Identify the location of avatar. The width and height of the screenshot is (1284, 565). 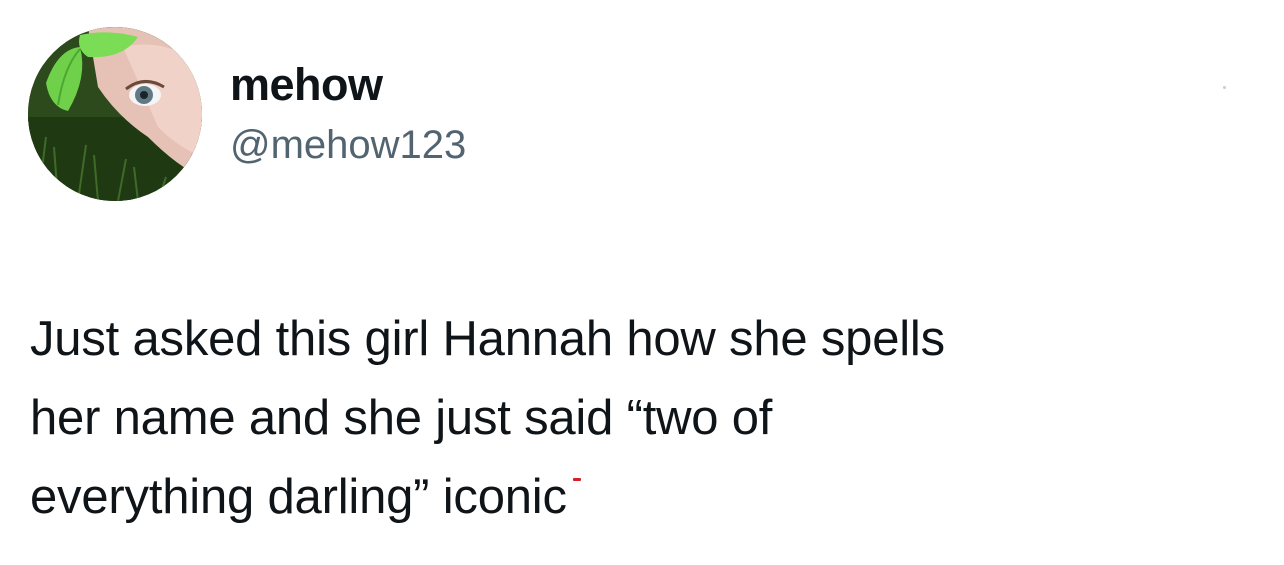
(115, 114).